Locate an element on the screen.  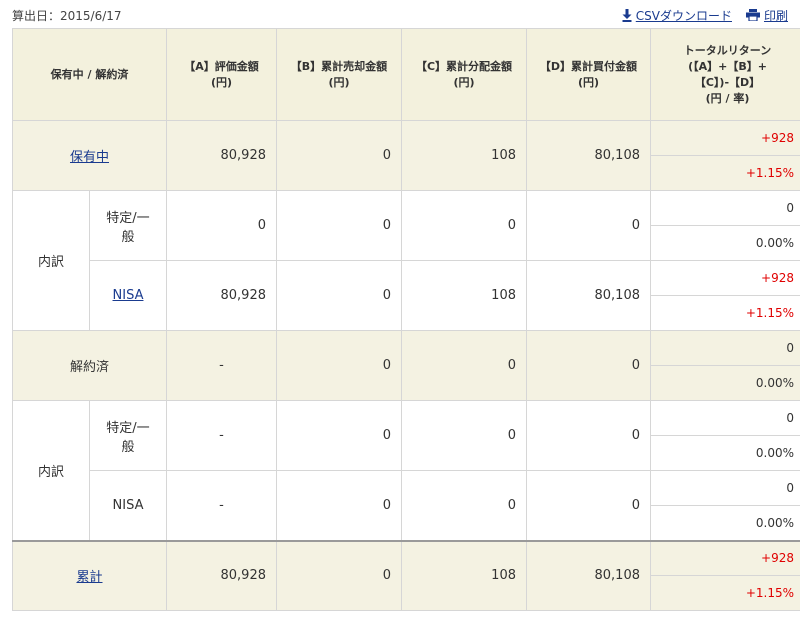
total-d: 80,108 is located at coordinates (588, 575).